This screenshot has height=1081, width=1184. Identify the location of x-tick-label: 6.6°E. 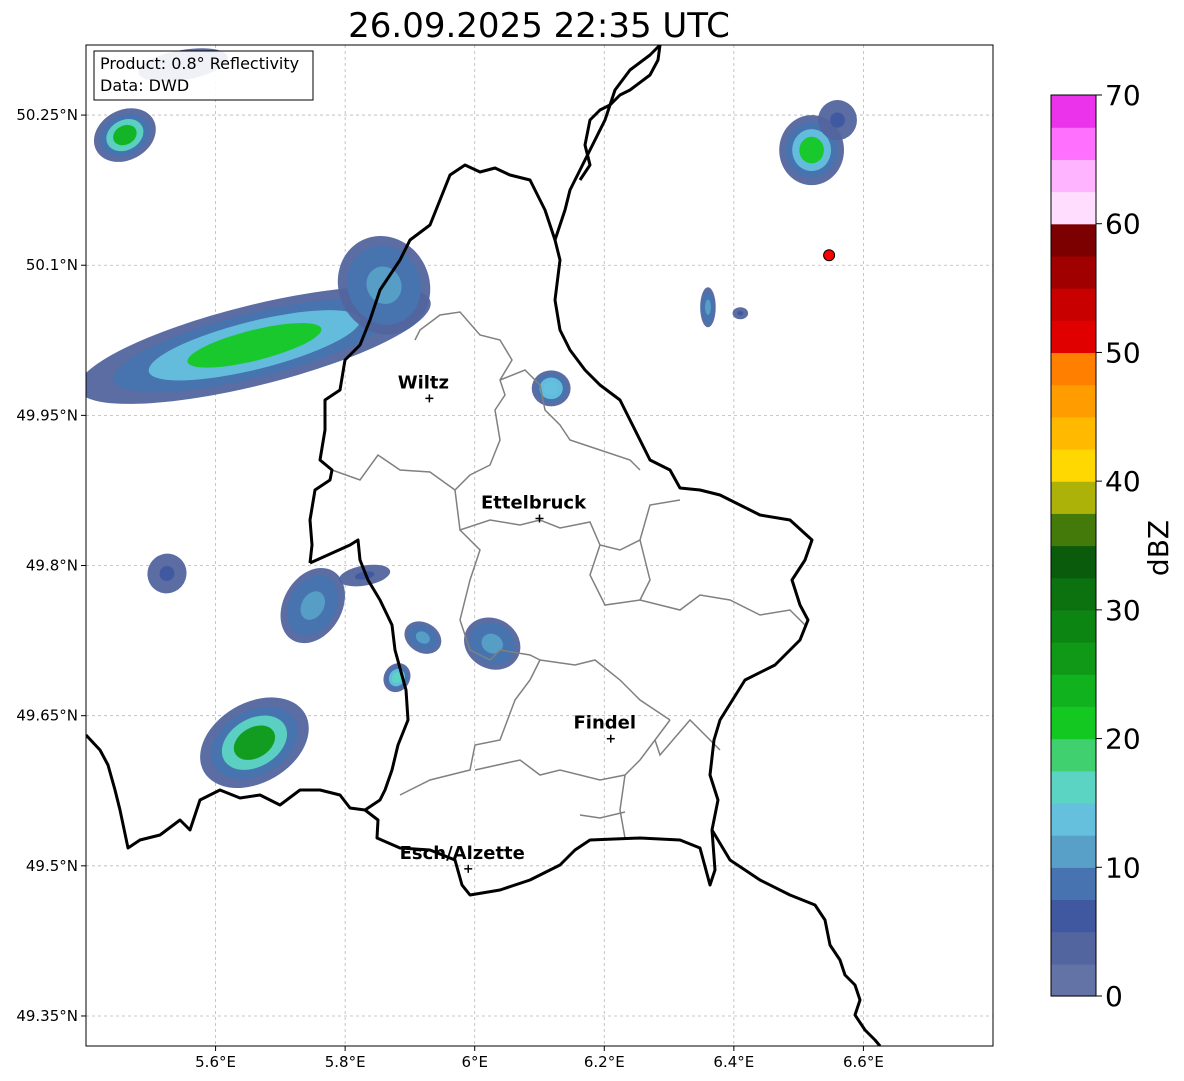
(863, 1062).